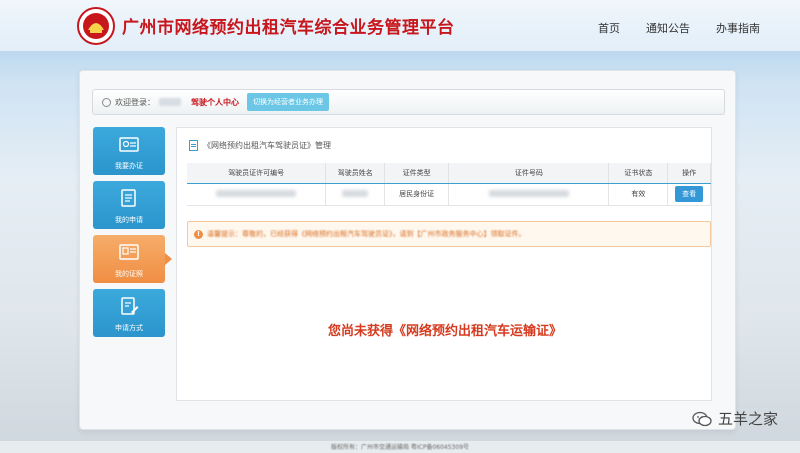  I want to click on table-row: 居民身份证 有效 查看, so click(449, 194).